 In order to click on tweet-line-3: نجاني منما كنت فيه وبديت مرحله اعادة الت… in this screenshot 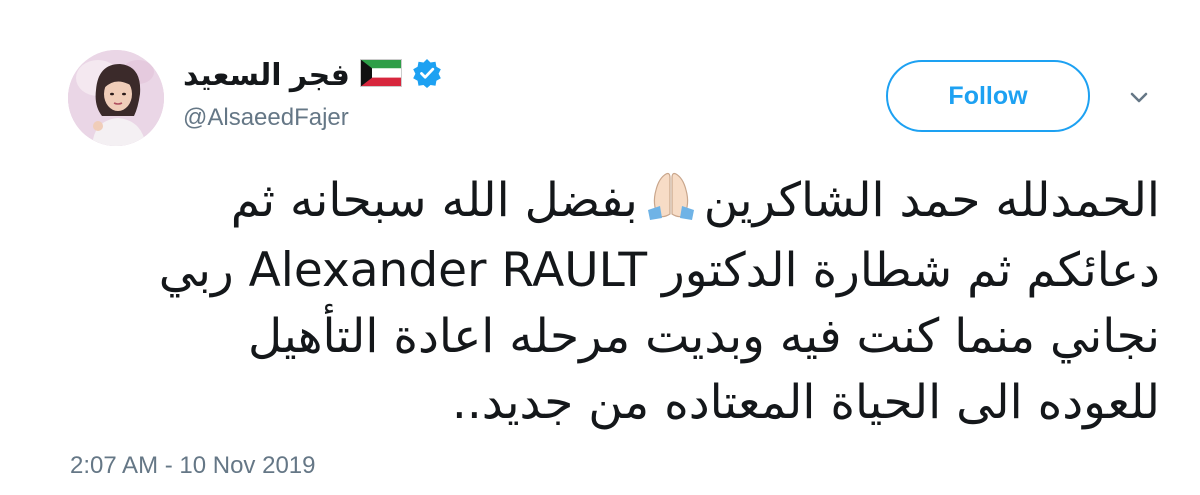, I will do `click(703, 336)`.